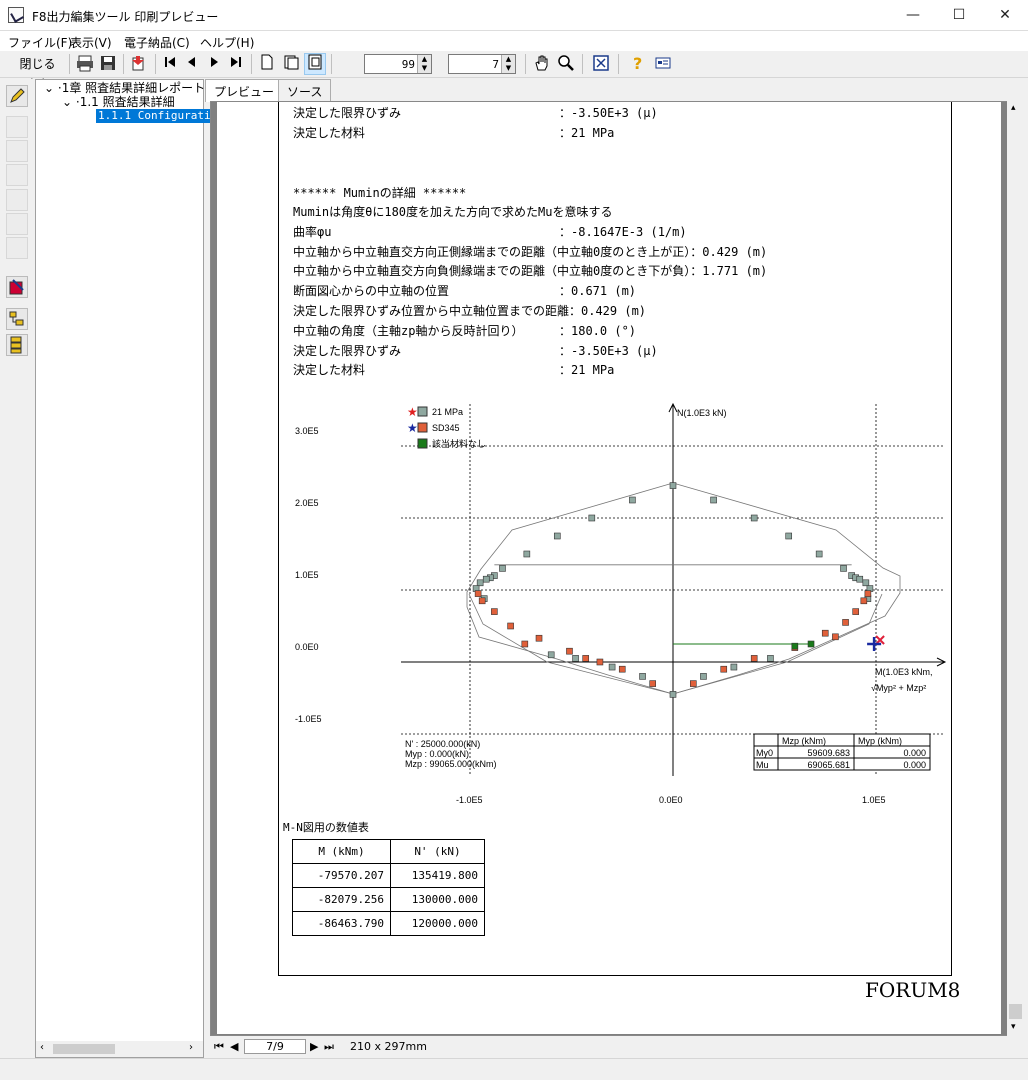  I want to click on tab-preview: プレビュー, so click(244, 90).